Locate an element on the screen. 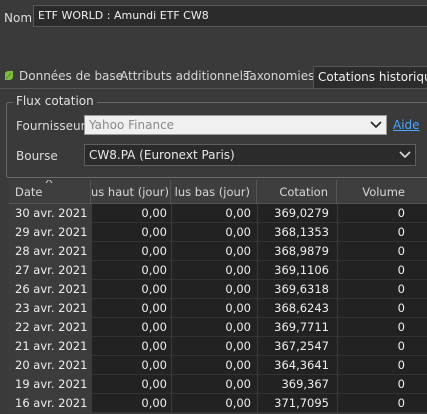  cell-date: 27 avr. 2021 is located at coordinates (50, 270).